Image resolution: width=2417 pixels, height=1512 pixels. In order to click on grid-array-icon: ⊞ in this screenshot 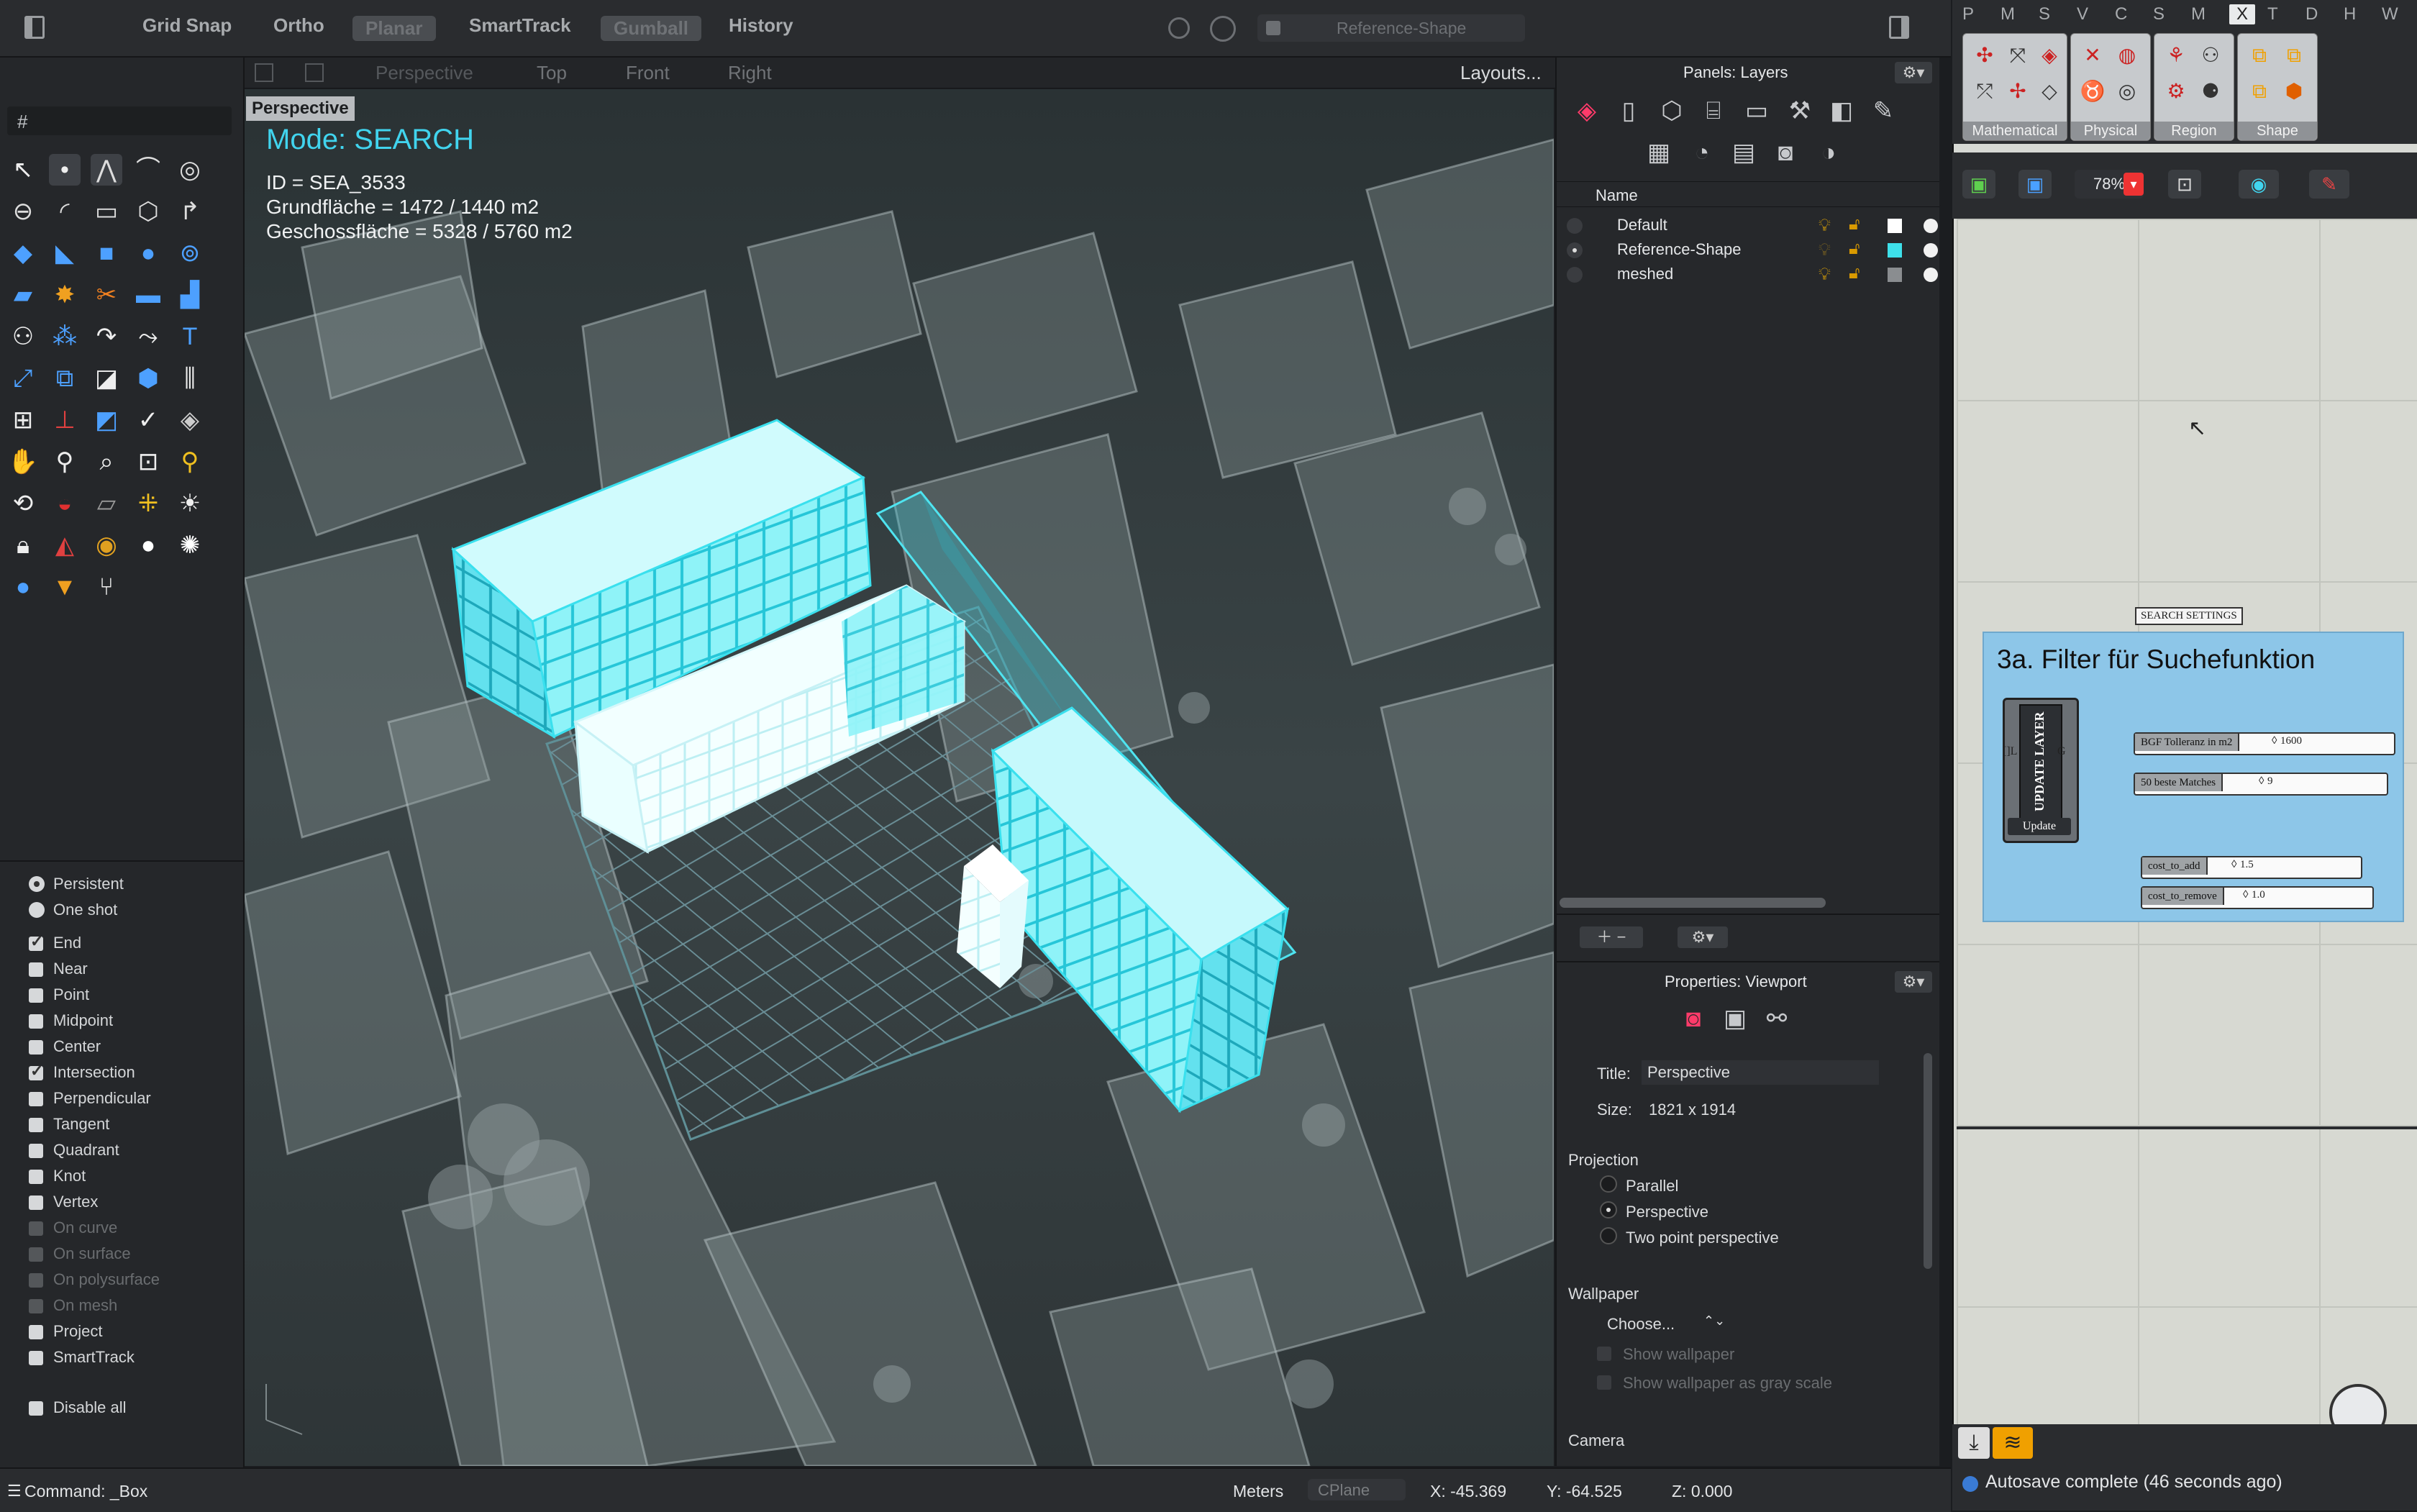, I will do `click(23, 420)`.